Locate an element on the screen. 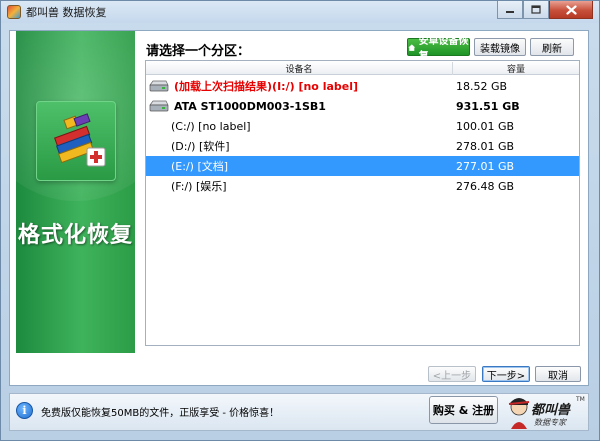 This screenshot has height=441, width=600. info-icon: i is located at coordinates (24, 410).